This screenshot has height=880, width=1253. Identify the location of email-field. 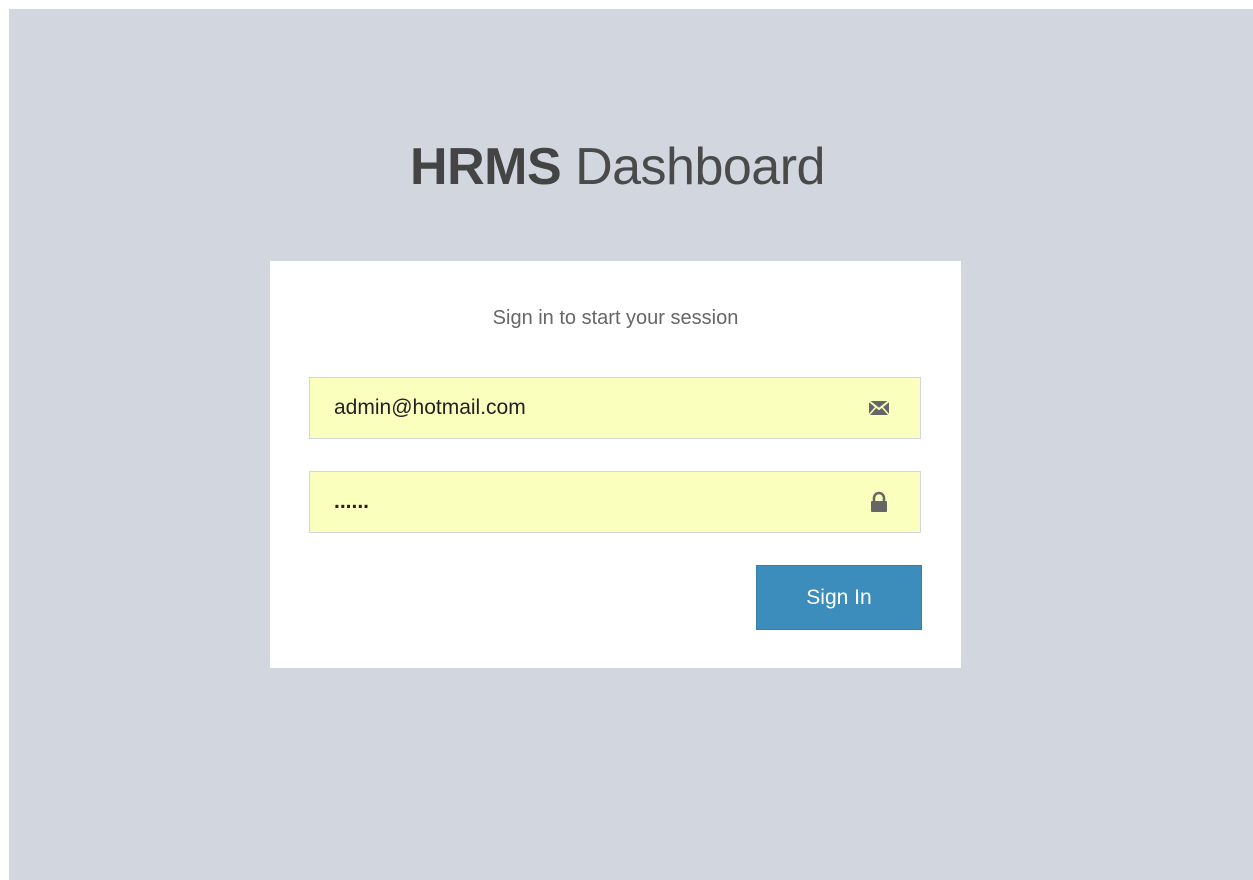
(615, 408).